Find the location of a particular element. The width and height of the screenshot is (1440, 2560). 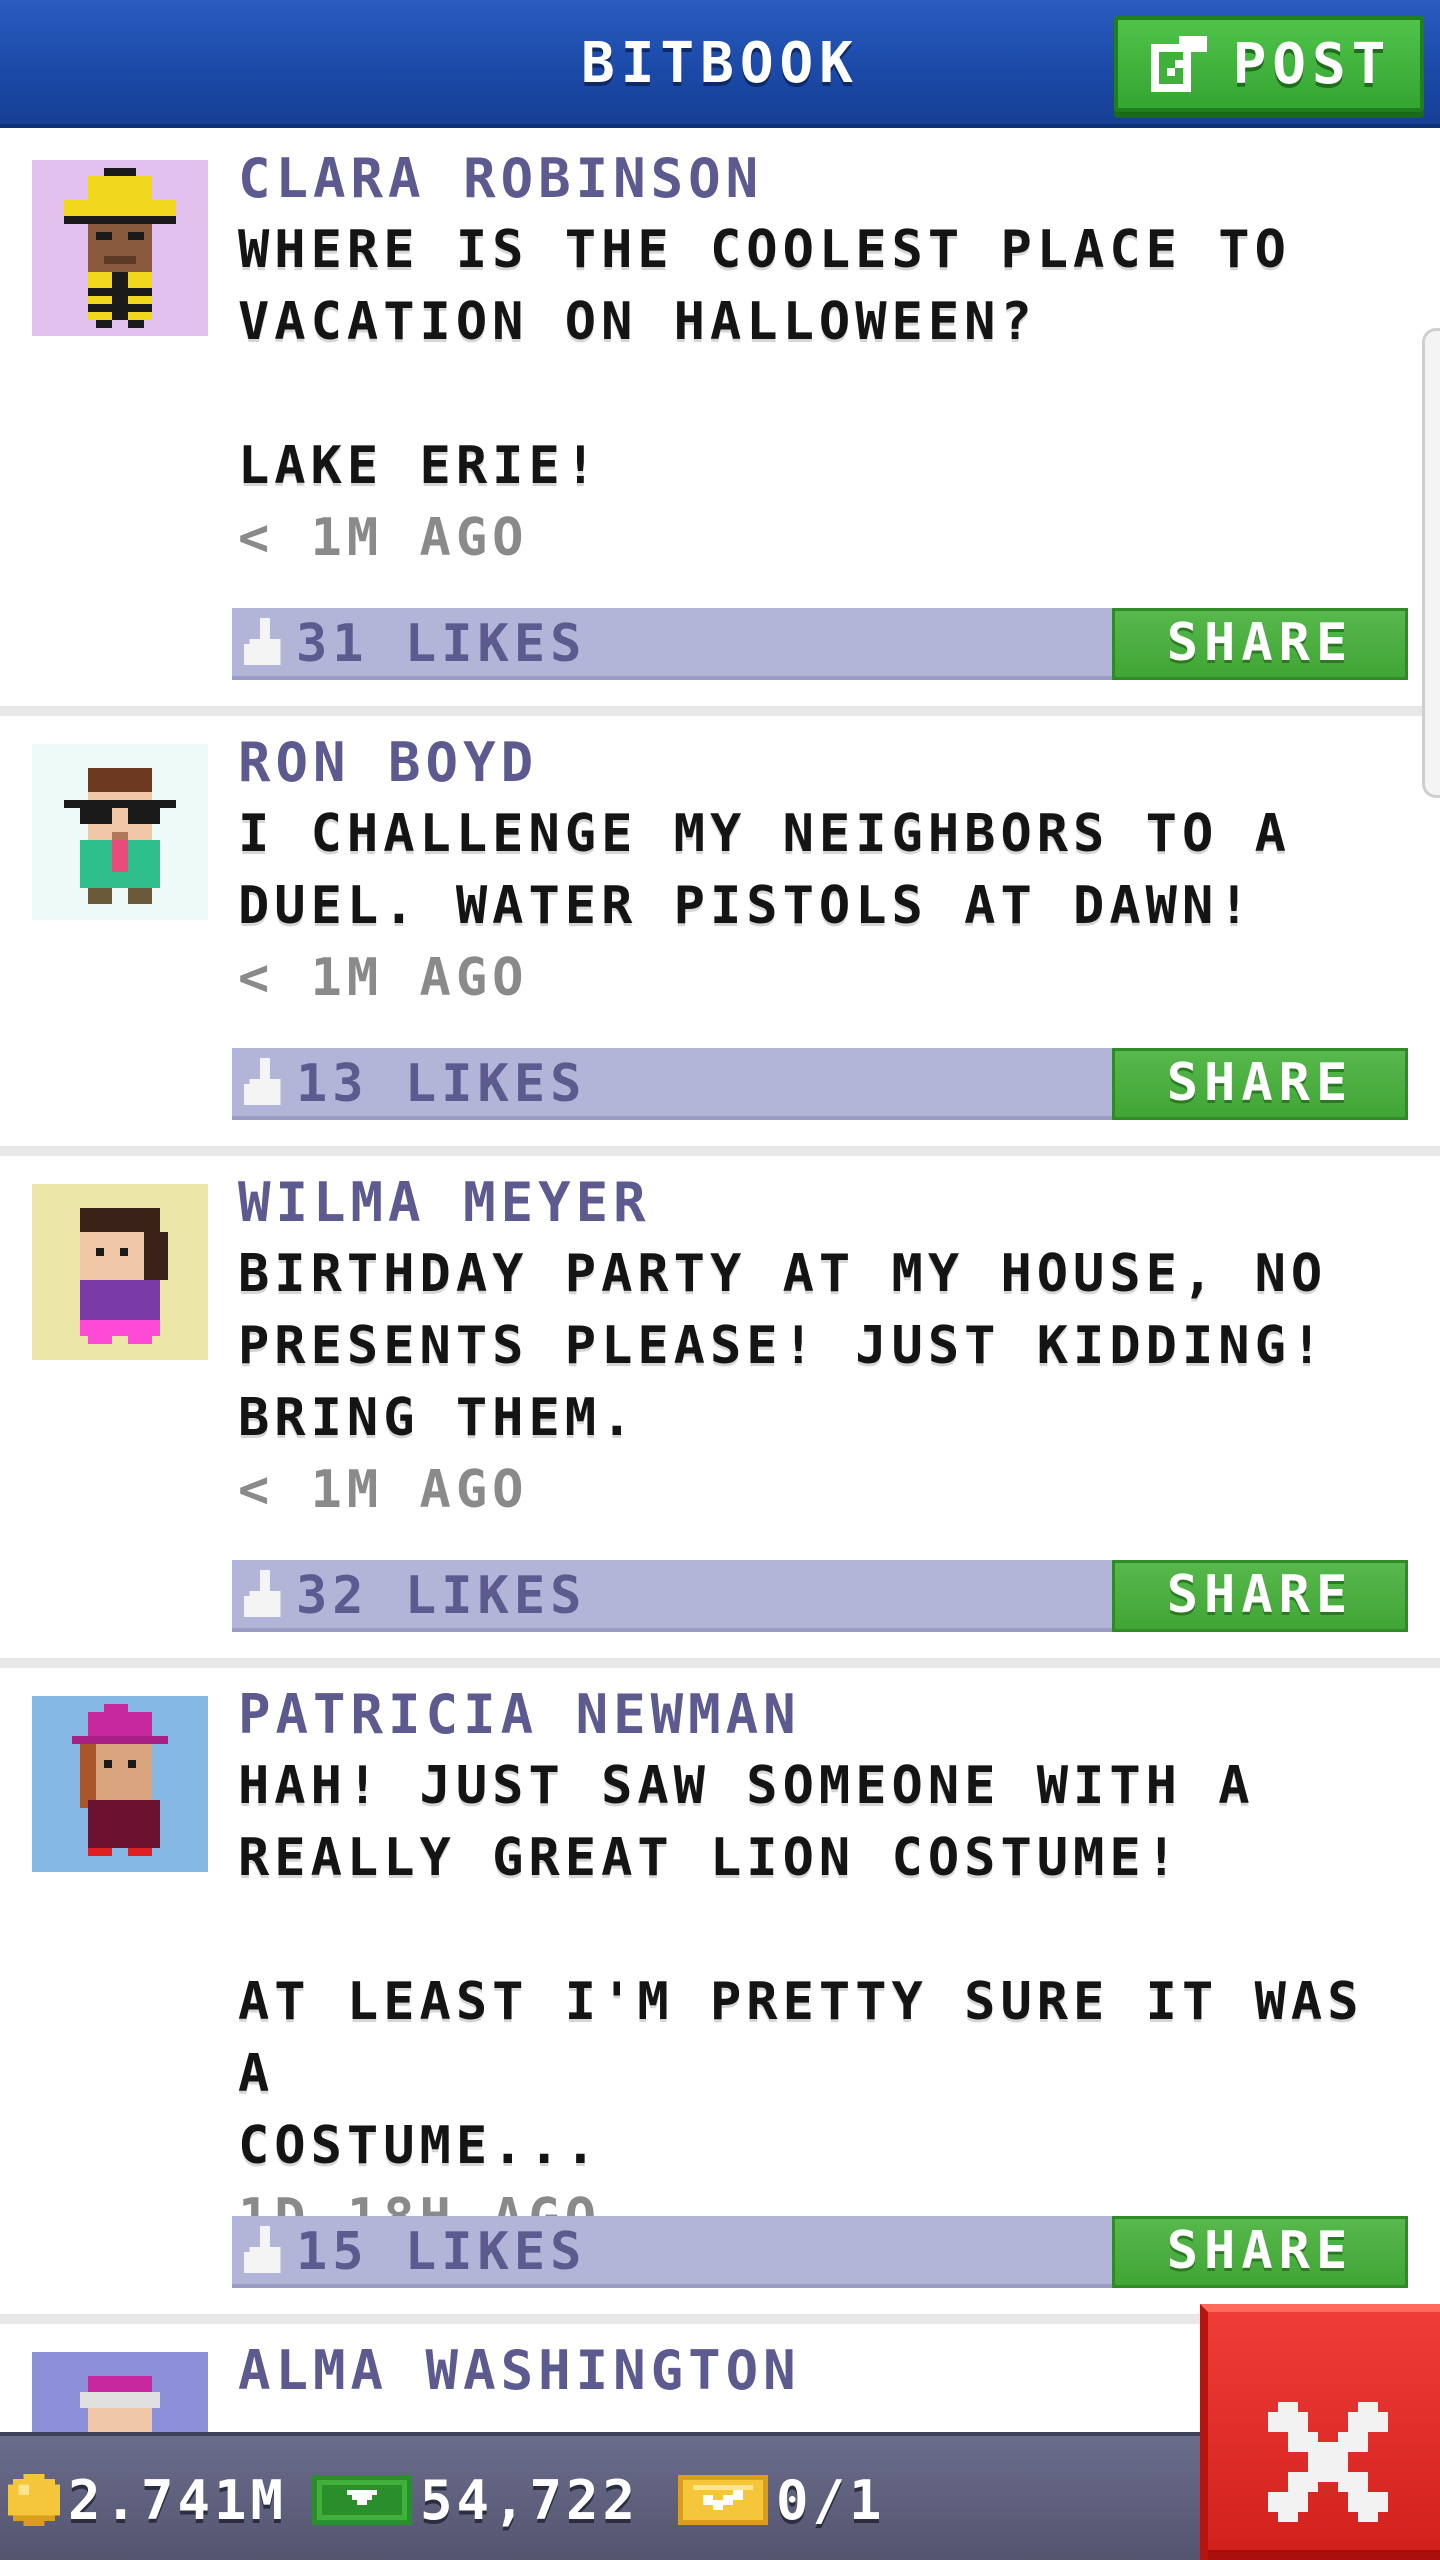

coins-value: 2.741M is located at coordinates (178, 2500).